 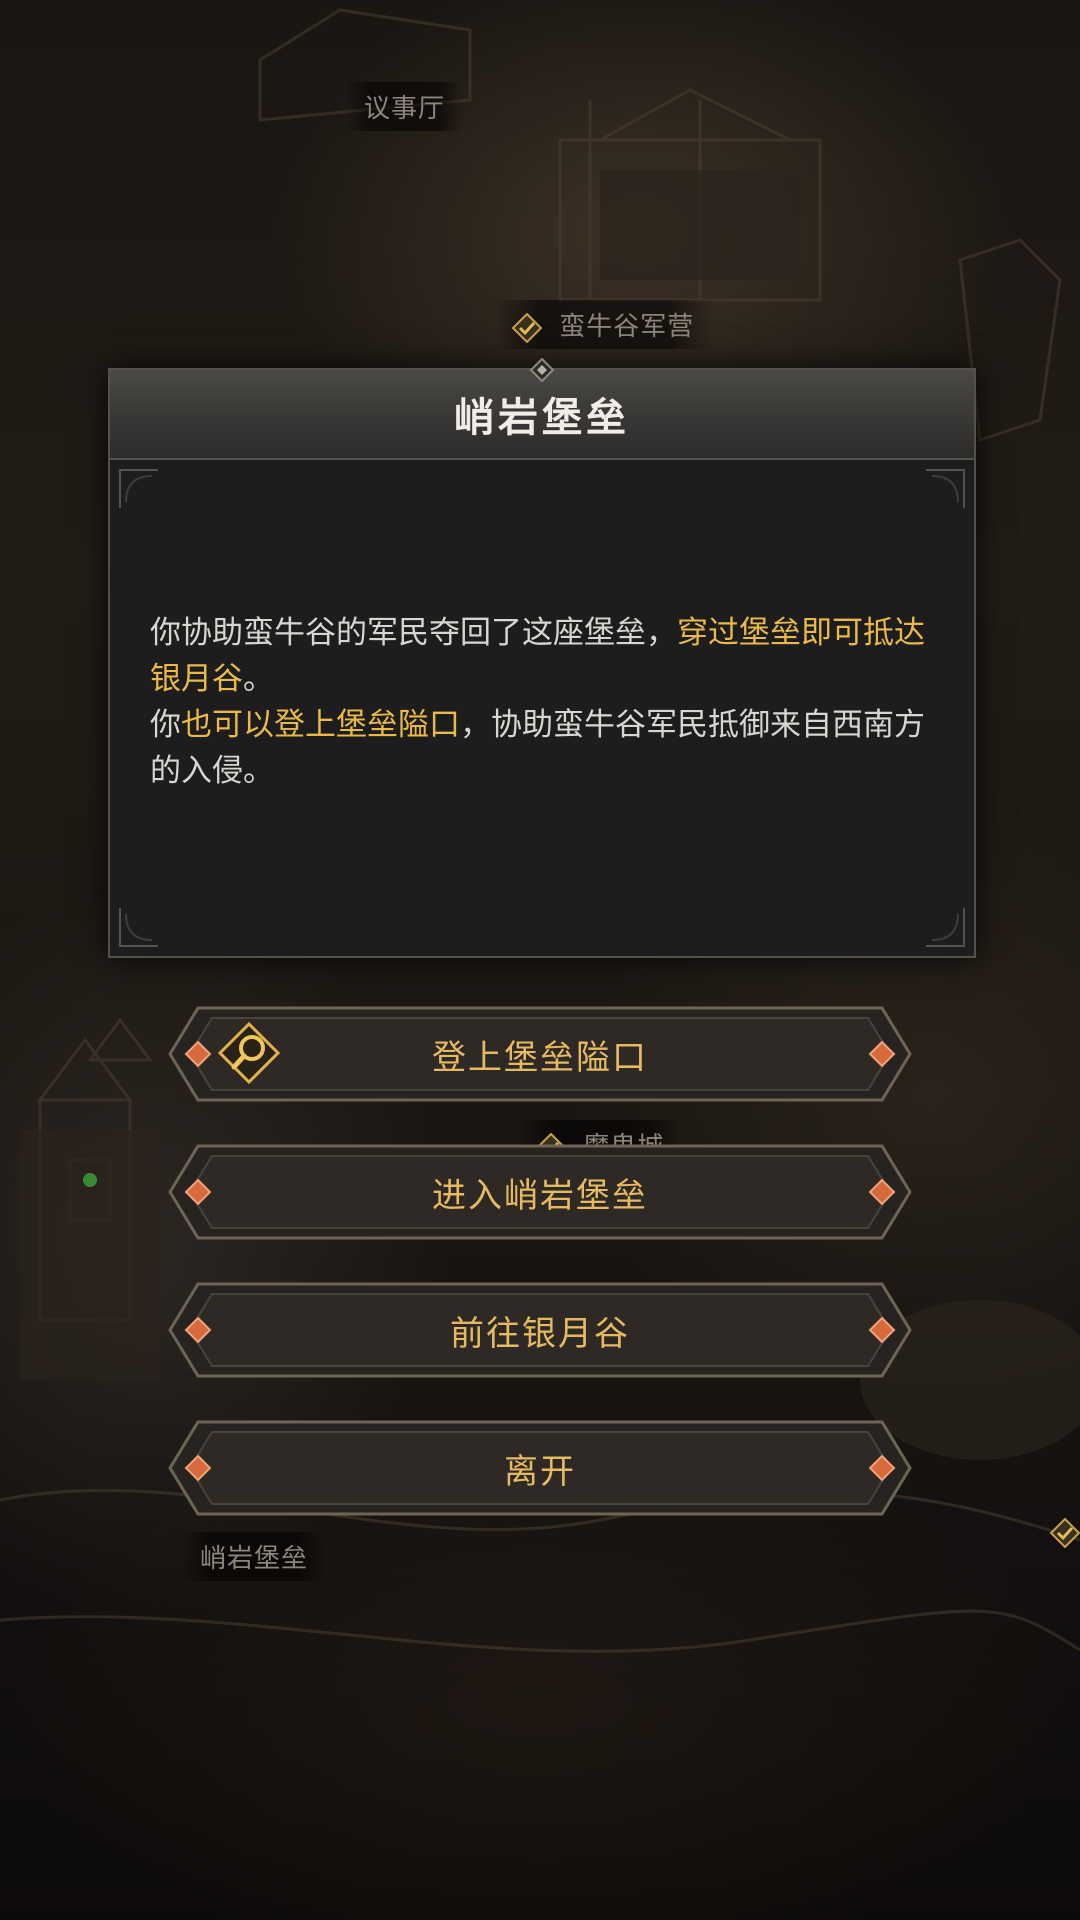 What do you see at coordinates (258, 679) in the screenshot?
I see `description-text: 。` at bounding box center [258, 679].